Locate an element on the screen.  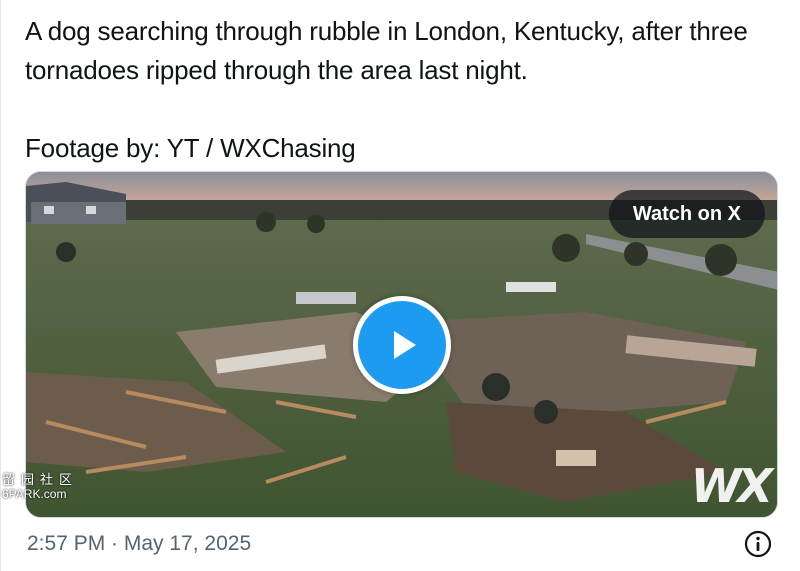
site-watermark: 留园社区 6PARK.com is located at coordinates (40, 487).